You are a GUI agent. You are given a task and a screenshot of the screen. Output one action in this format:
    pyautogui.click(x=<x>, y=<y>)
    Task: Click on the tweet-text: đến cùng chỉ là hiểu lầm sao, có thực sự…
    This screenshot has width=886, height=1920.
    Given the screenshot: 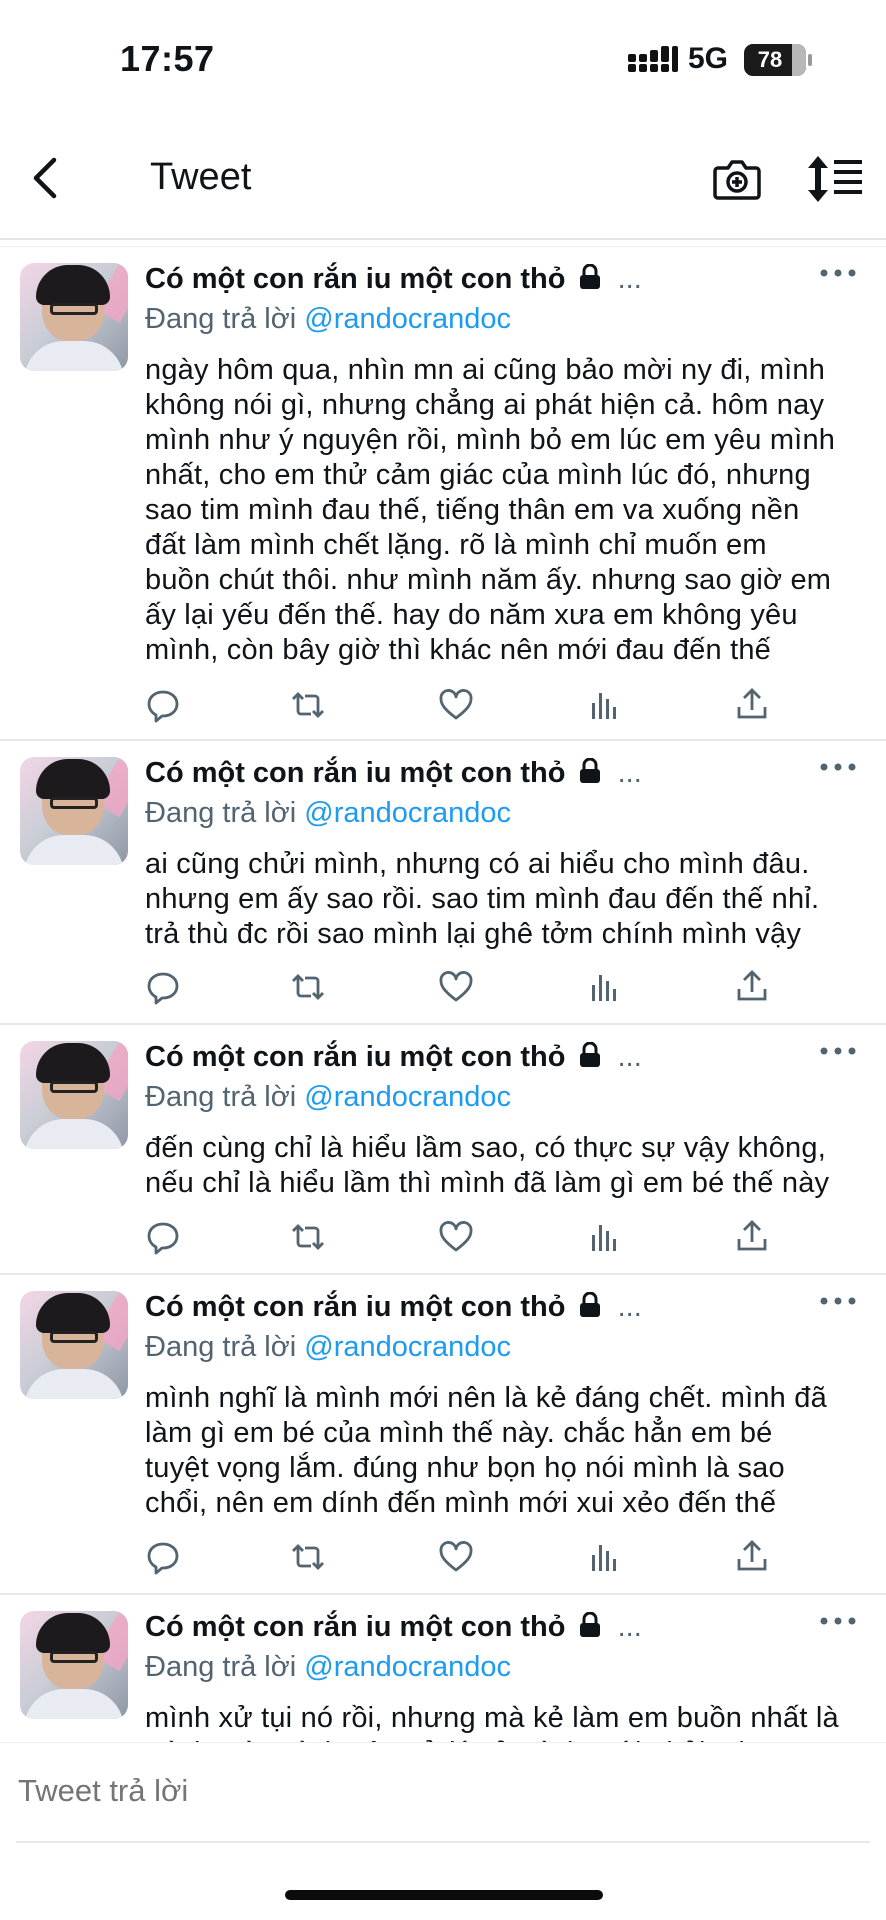 What is the action you would take?
    pyautogui.click(x=487, y=1165)
    